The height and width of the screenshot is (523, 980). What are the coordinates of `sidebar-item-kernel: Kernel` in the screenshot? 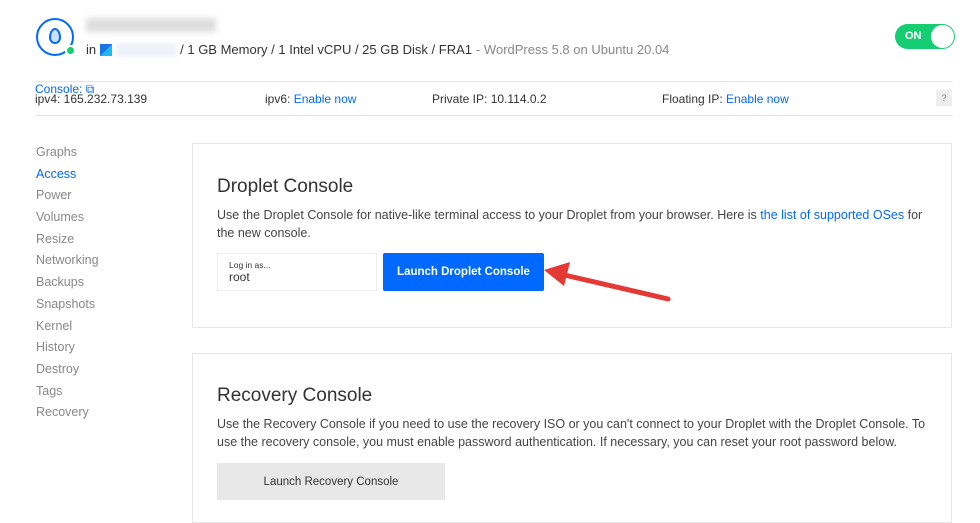 It's located at (67, 330).